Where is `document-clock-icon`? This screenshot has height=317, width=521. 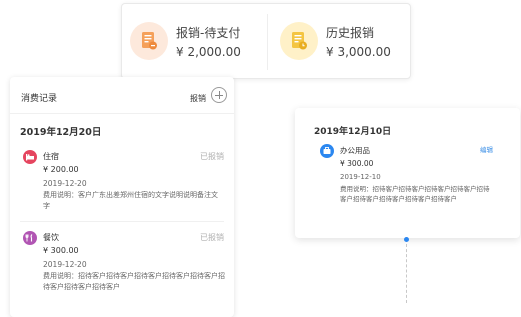
document-clock-icon is located at coordinates (299, 41).